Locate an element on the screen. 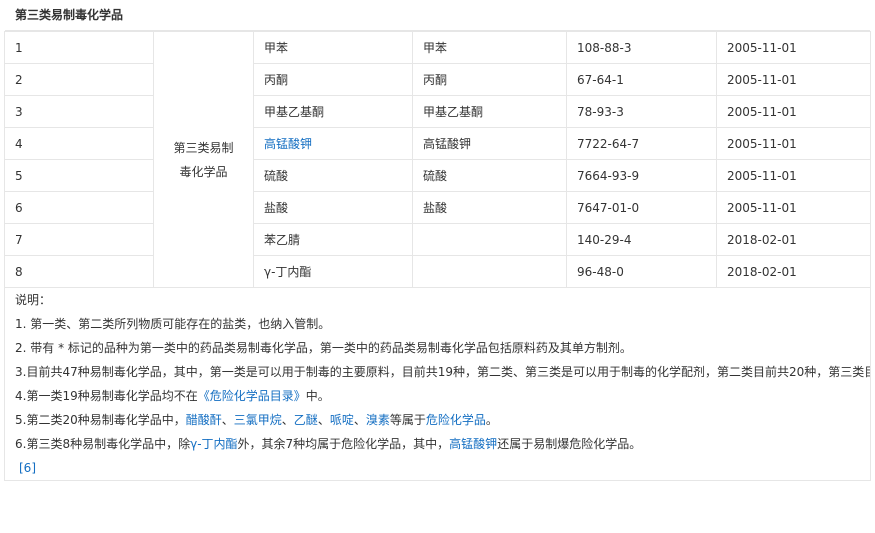 Image resolution: width=875 pixels, height=533 pixels. row-number-cell: 4 is located at coordinates (79, 143).